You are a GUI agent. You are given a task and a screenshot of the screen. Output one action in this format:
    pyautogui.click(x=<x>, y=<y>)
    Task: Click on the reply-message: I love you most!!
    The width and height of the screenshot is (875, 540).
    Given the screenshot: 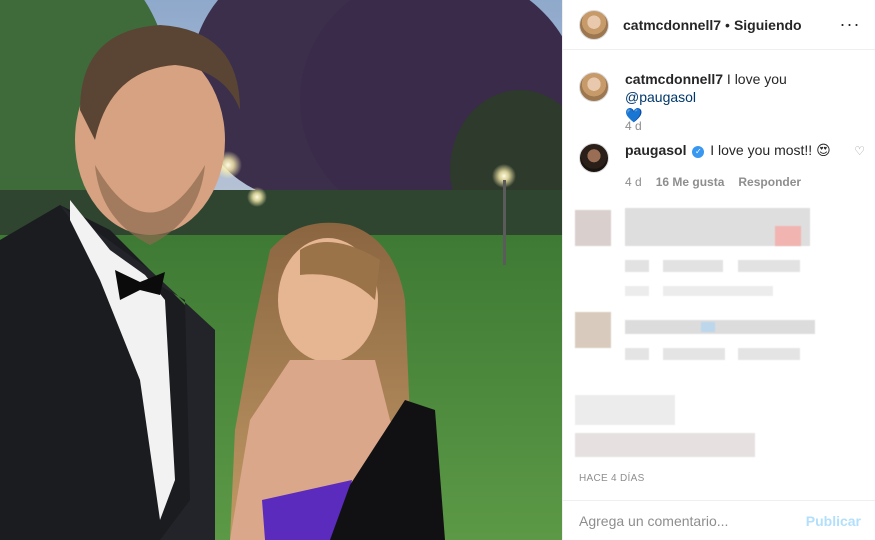 What is the action you would take?
    pyautogui.click(x=761, y=150)
    